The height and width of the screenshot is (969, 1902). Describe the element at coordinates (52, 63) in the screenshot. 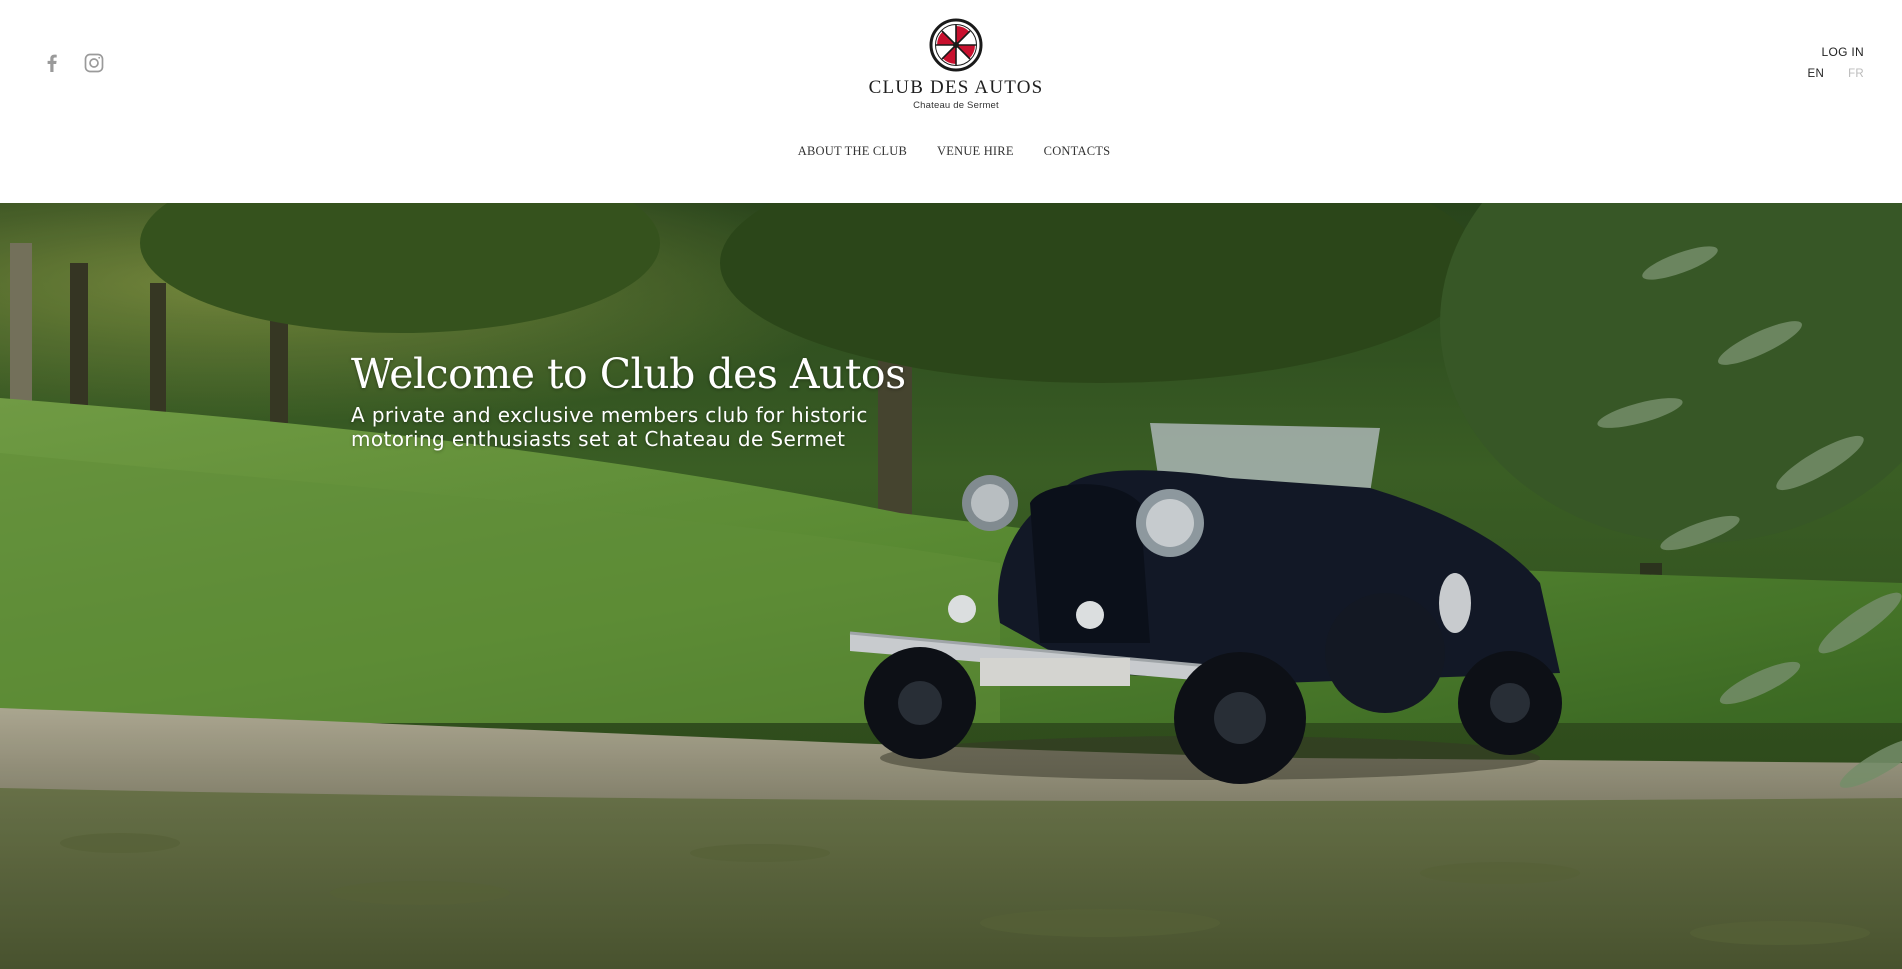

I see `facebook-icon` at that location.